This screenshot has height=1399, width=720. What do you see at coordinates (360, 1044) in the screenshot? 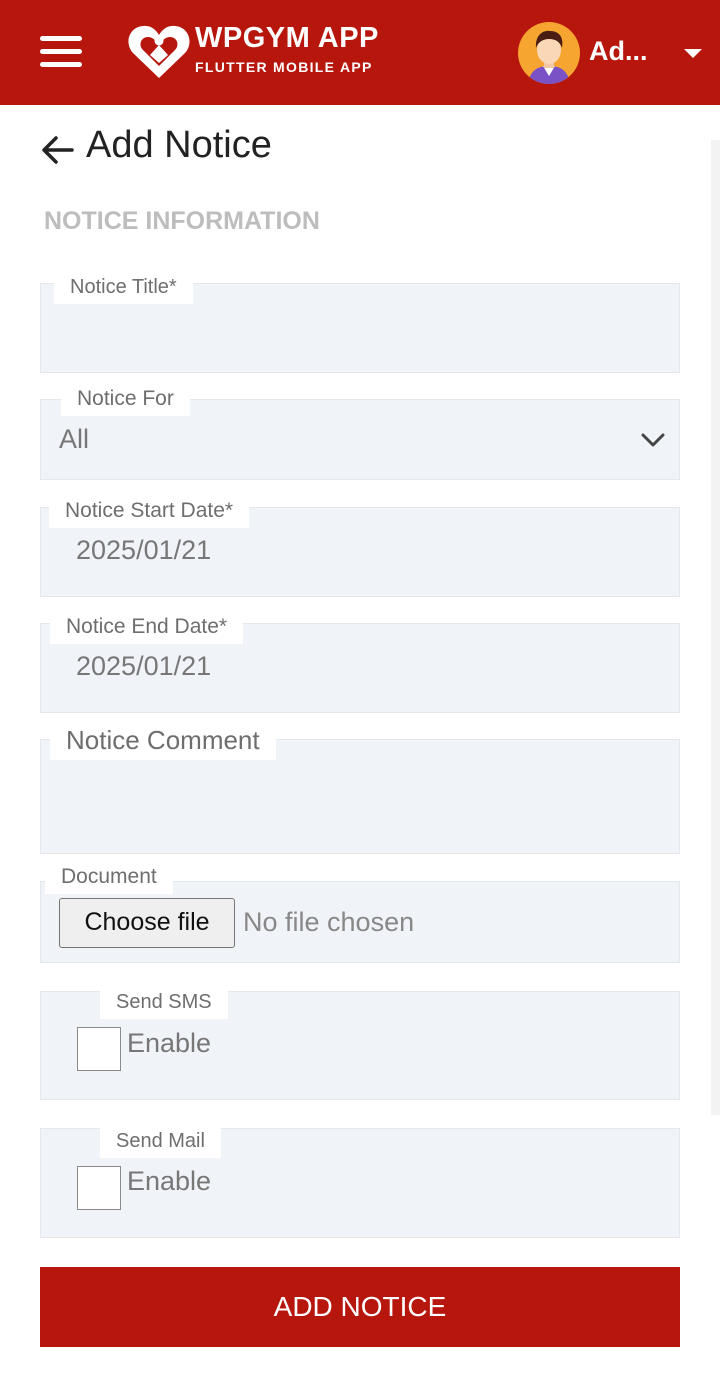
I see `send-sms-field: Send SMS Enable` at bounding box center [360, 1044].